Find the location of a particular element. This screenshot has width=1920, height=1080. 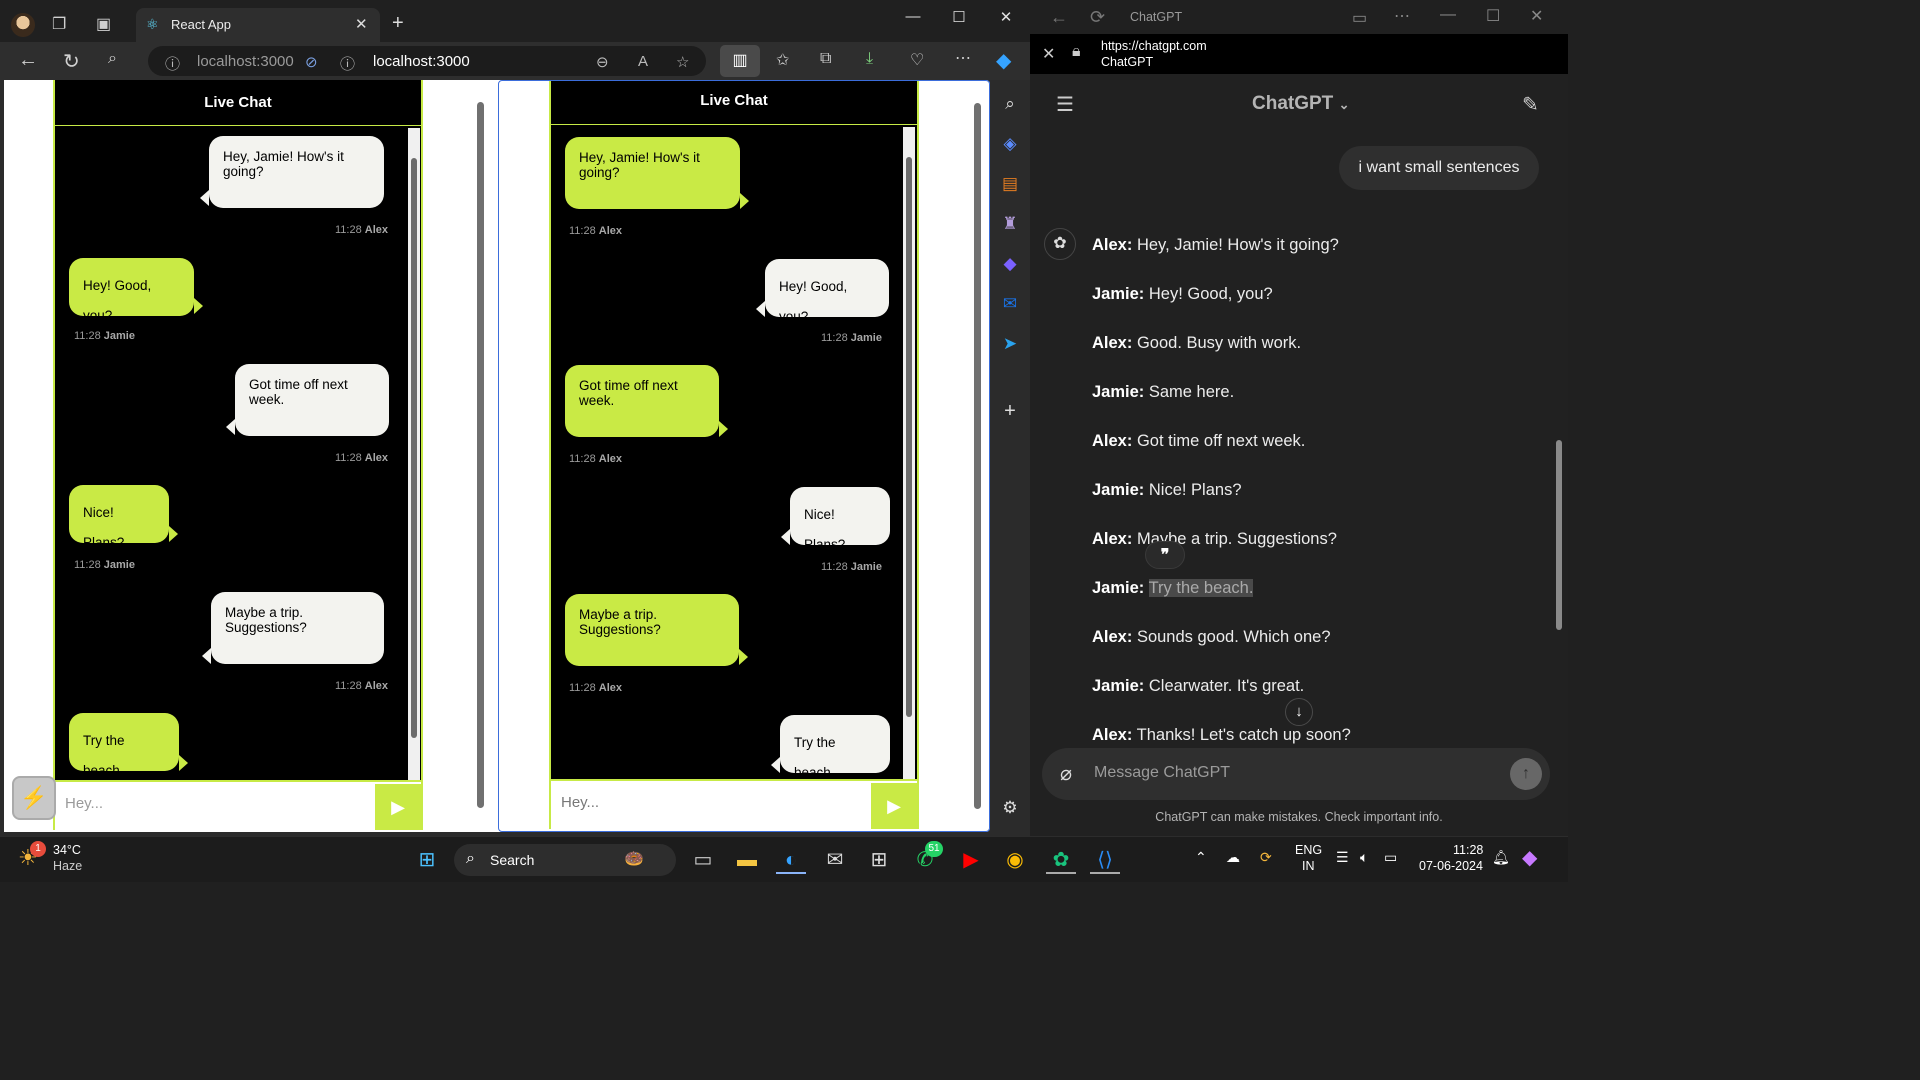

send-arrow-icon: ↑ is located at coordinates (1526, 774).